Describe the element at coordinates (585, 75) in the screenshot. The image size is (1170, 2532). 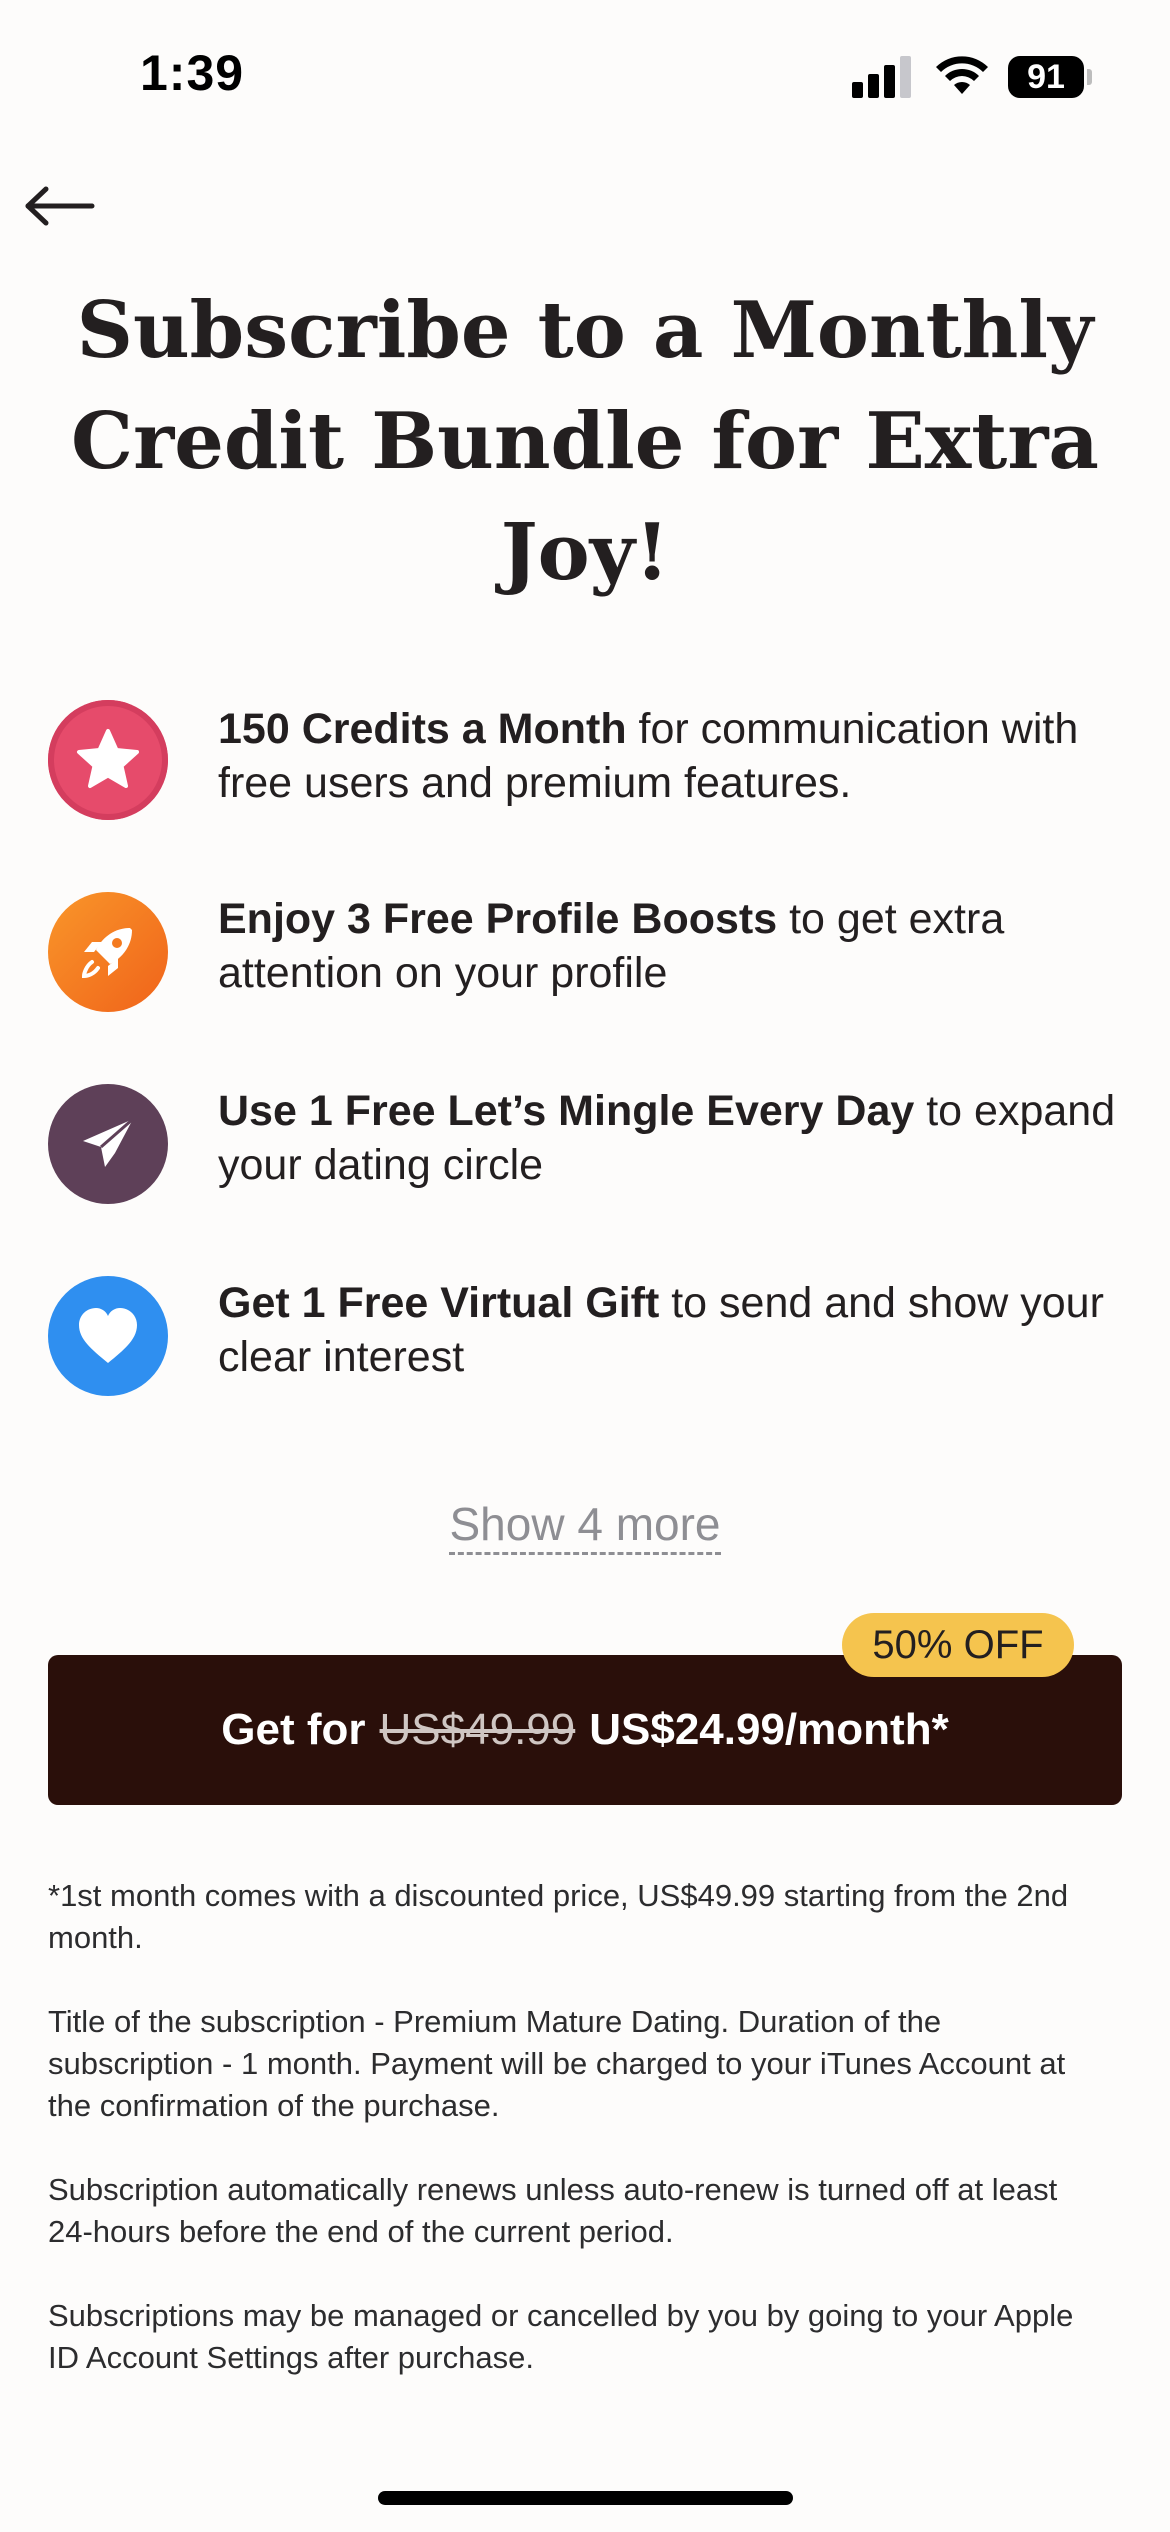
I see `status-bar: 1:39 91` at that location.